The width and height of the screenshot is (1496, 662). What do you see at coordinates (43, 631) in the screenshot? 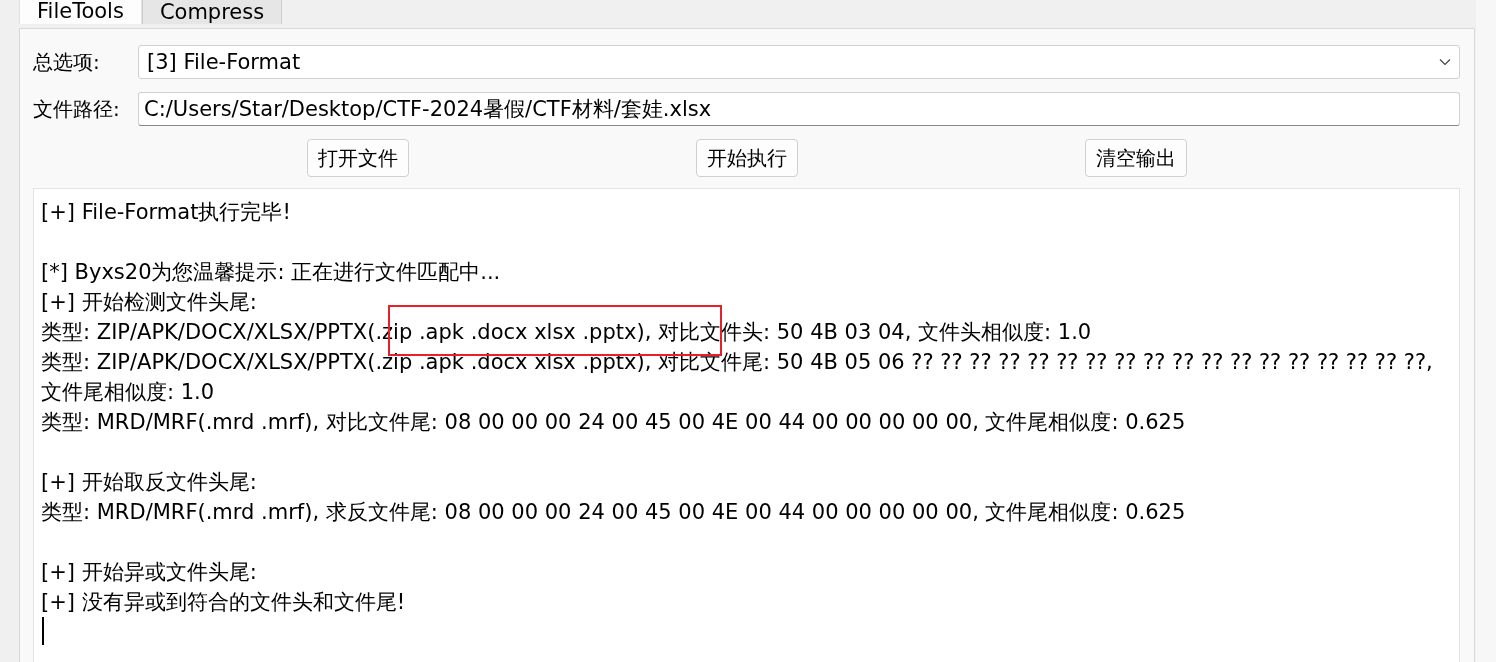
I see `text-cursor` at bounding box center [43, 631].